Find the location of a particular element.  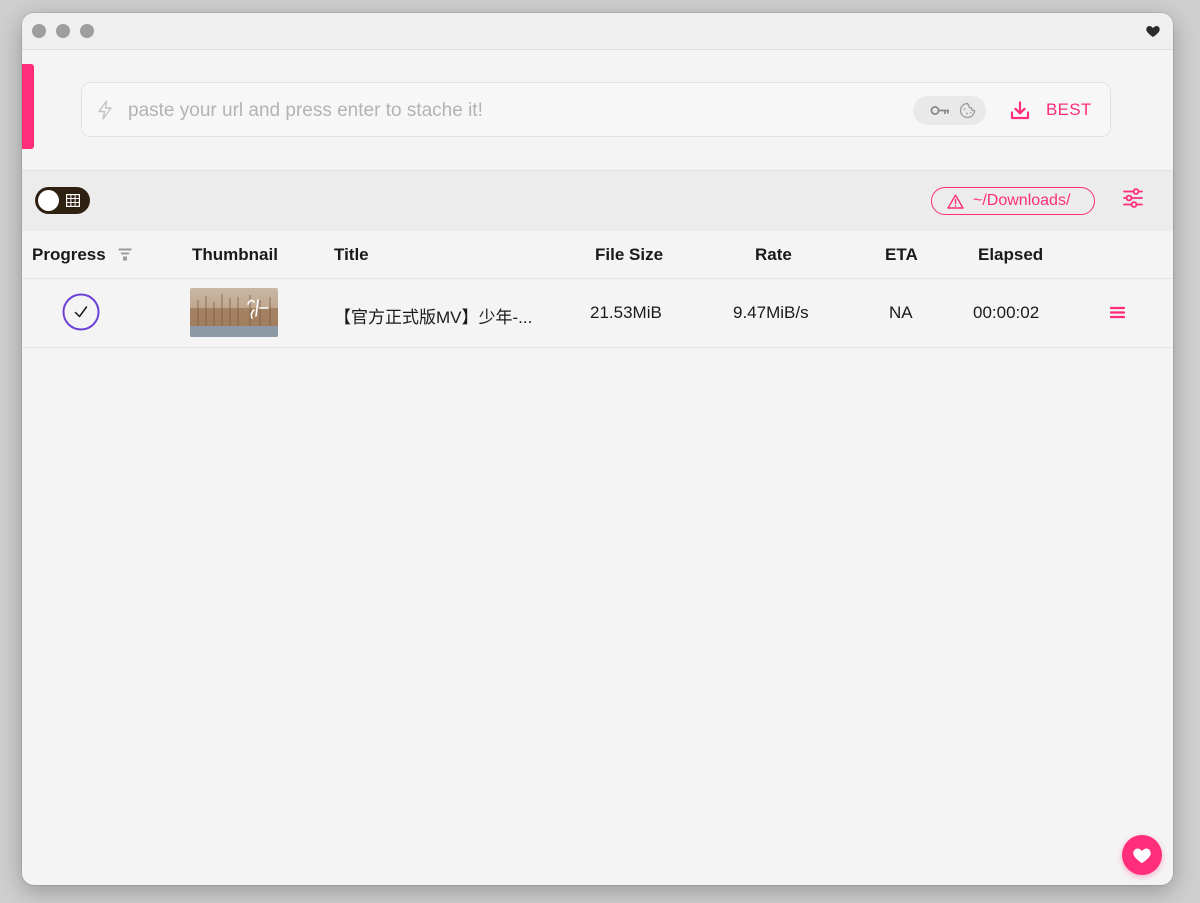

toggle-knob is located at coordinates (48, 200).